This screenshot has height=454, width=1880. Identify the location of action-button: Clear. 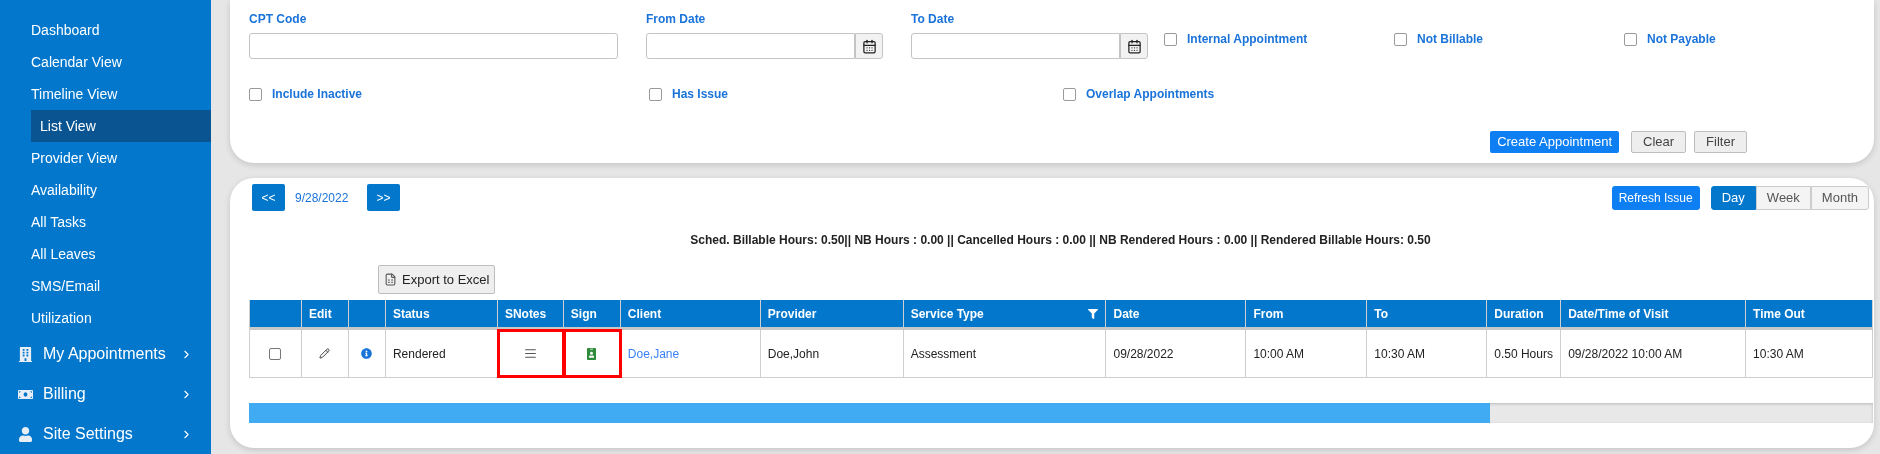
(1659, 142).